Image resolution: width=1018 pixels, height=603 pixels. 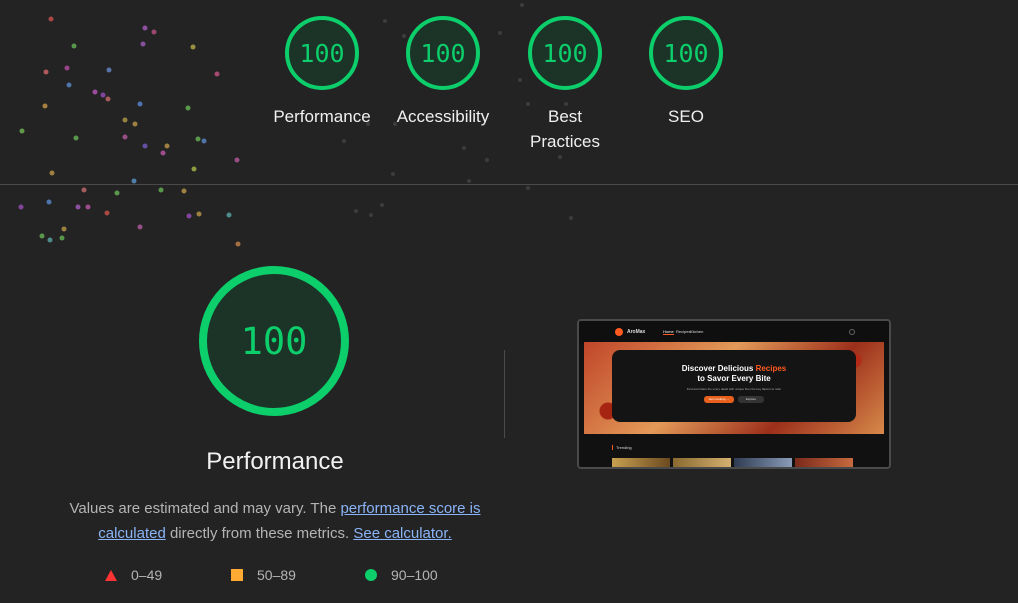 What do you see at coordinates (205, 508) in the screenshot?
I see `note-text: Values are estimated and may vary. The` at bounding box center [205, 508].